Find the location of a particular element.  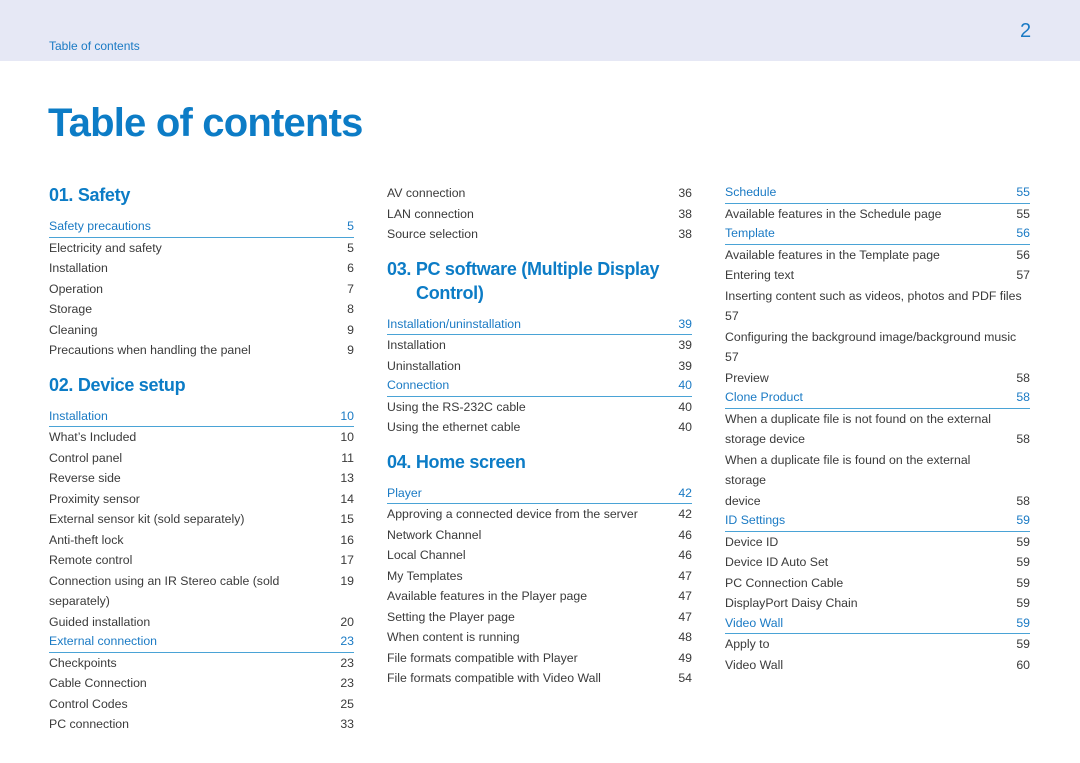

toc-entry-link: Entering text 57 is located at coordinates (877, 275).